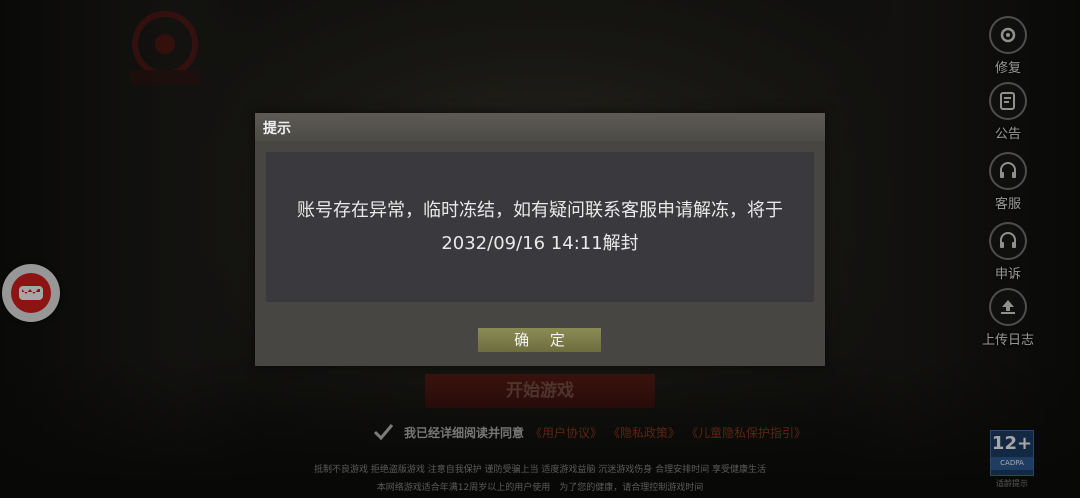 The height and width of the screenshot is (498, 1080). What do you see at coordinates (540, 127) in the screenshot?
I see `dialog-title-bar: 提示` at bounding box center [540, 127].